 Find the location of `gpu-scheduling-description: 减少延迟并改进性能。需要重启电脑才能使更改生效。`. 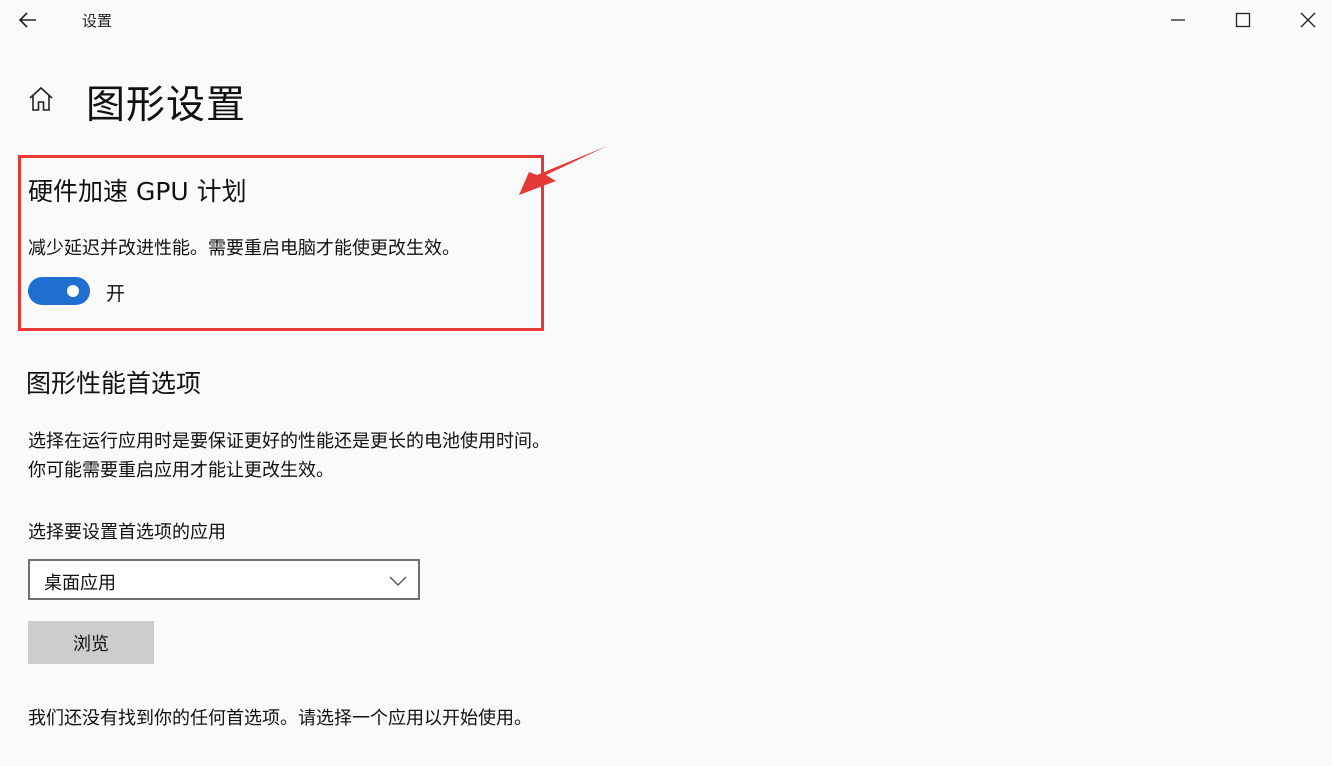

gpu-scheduling-description: 减少延迟并改进性能。需要重启电脑才能使更改生效。 is located at coordinates (244, 248).